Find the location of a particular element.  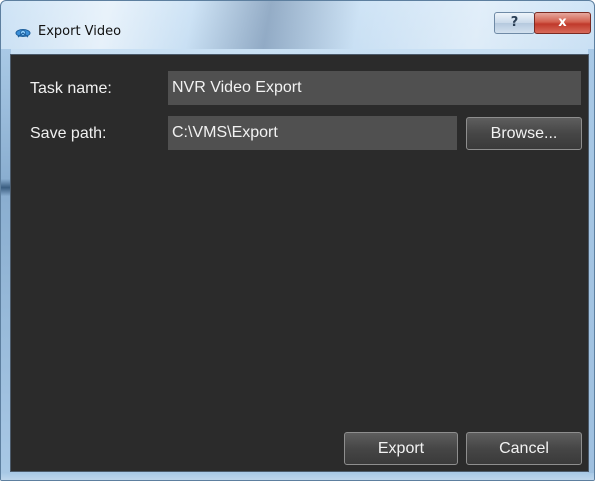

save-path-label: Save path: is located at coordinates (68, 133).